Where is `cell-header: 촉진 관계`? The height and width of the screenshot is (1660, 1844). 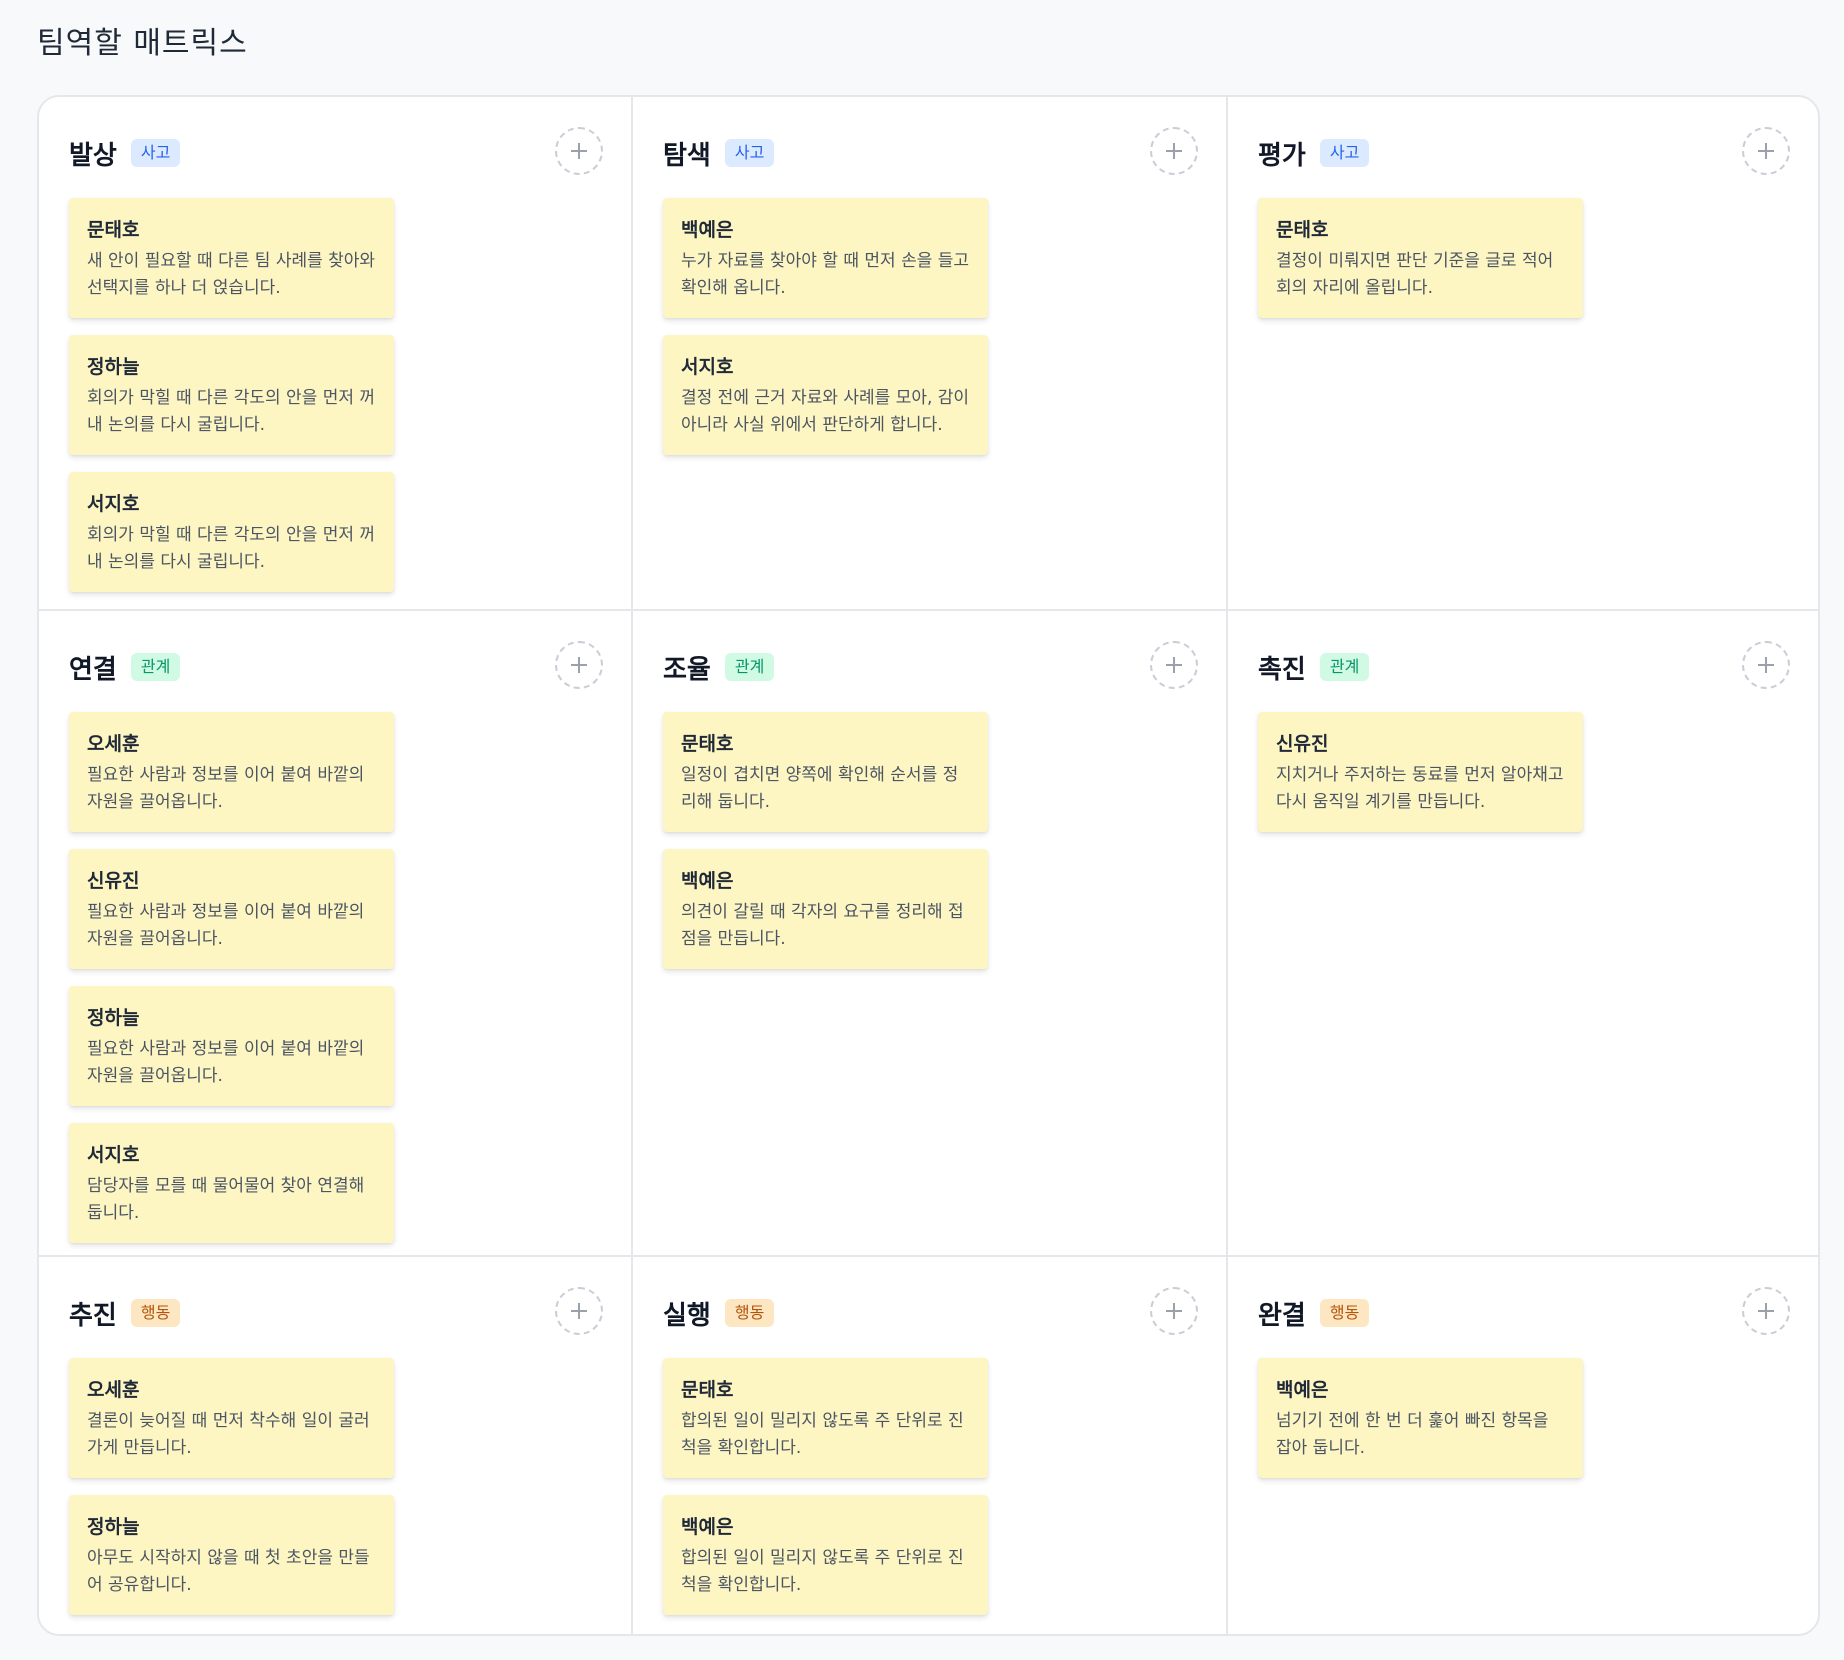
cell-header: 촉진 관계 is located at coordinates (1524, 667).